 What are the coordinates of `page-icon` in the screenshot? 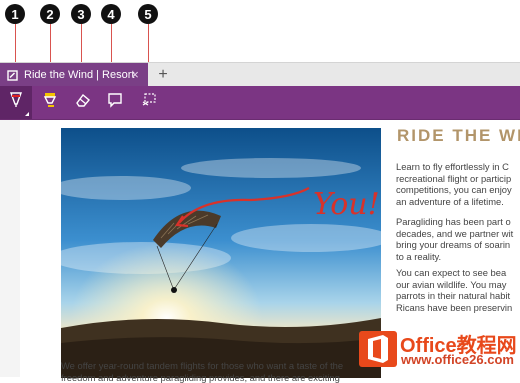 It's located at (12, 75).